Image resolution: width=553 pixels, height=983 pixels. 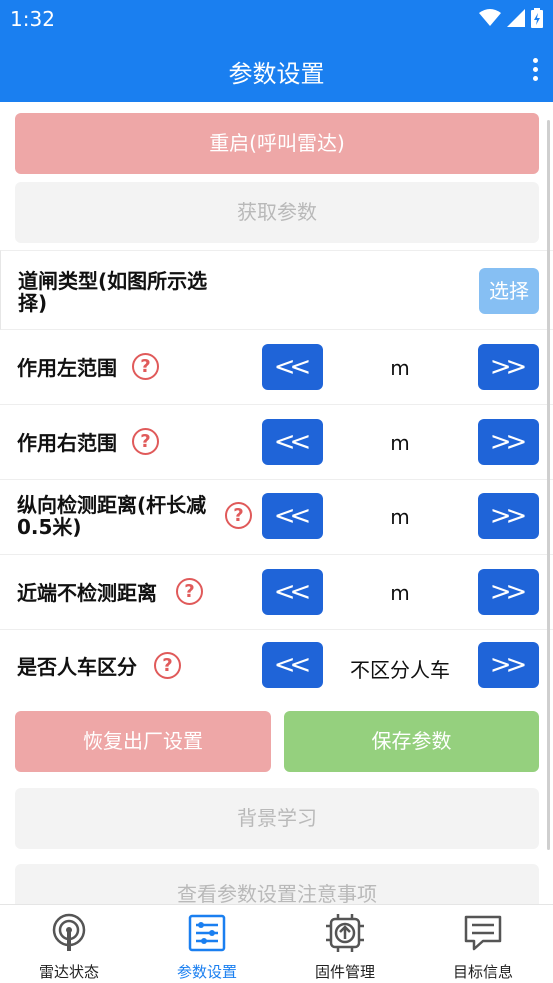 I want to click on background-learning-button: 背景学习, so click(x=277, y=818).